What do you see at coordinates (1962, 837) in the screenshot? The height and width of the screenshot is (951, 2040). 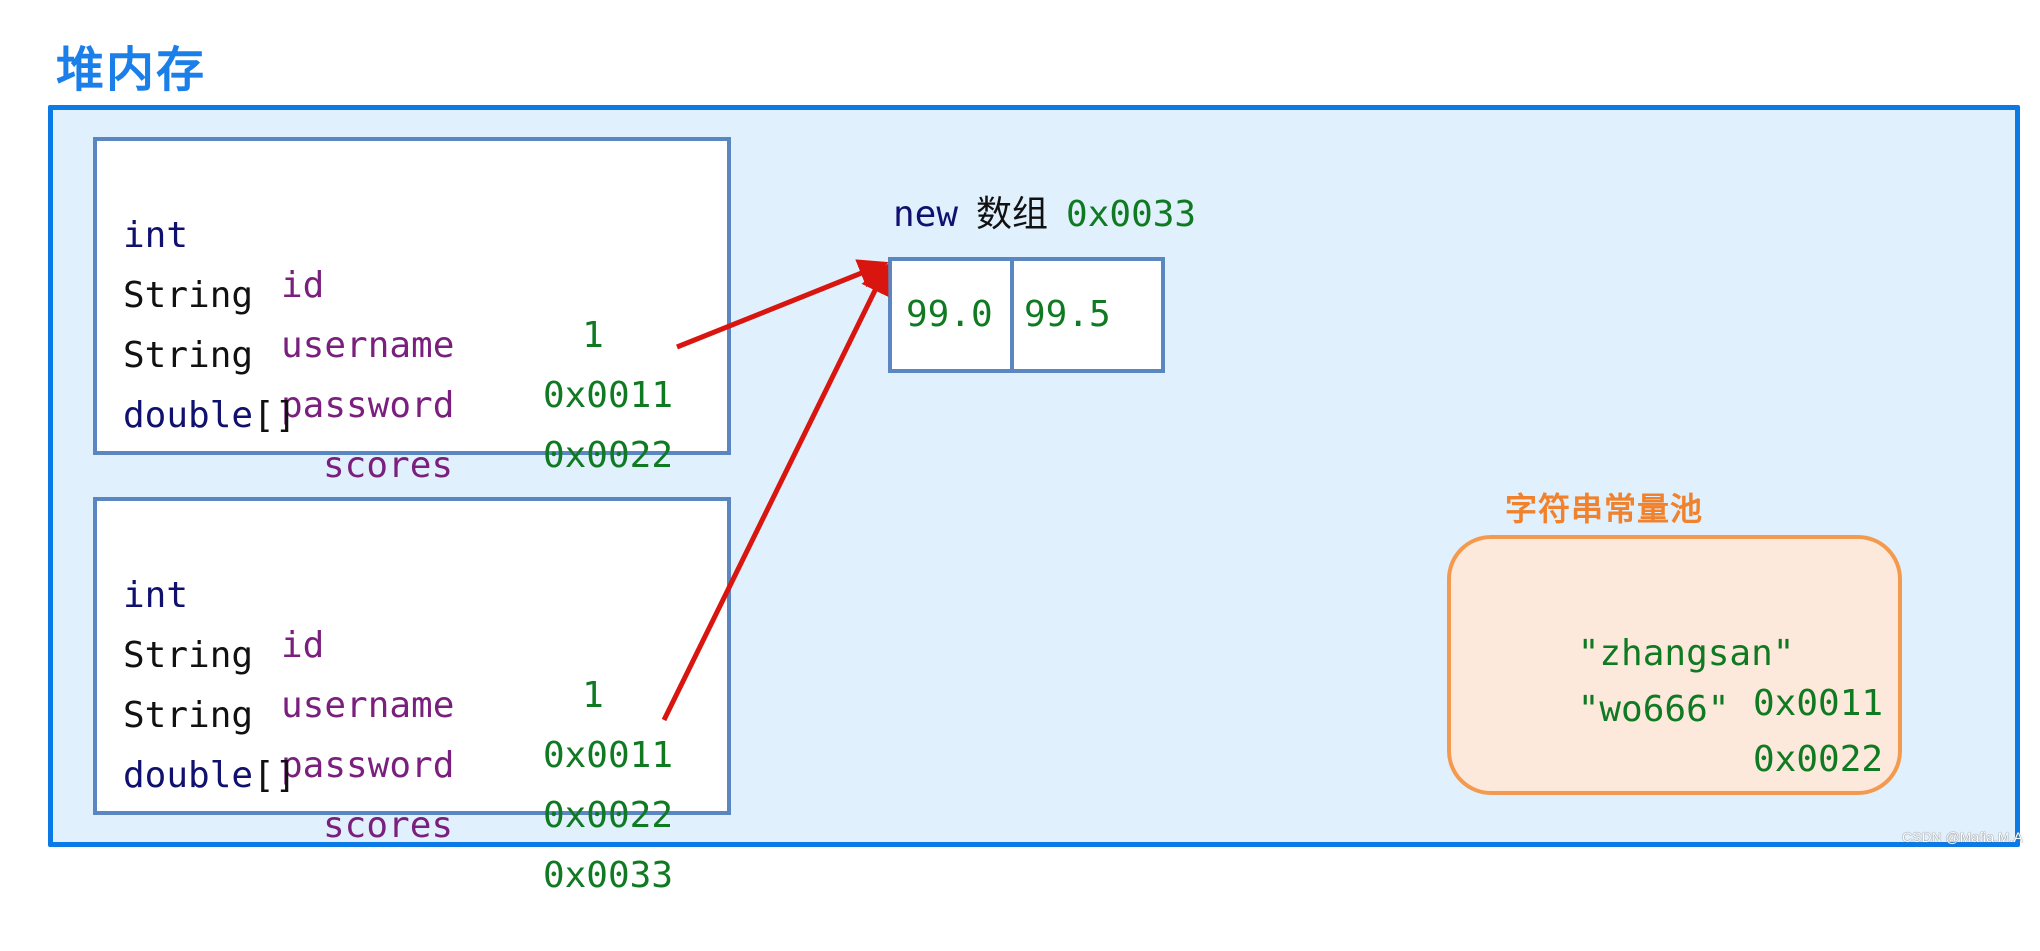 I see `watermark: CSDN @Mafia.M.A` at bounding box center [1962, 837].